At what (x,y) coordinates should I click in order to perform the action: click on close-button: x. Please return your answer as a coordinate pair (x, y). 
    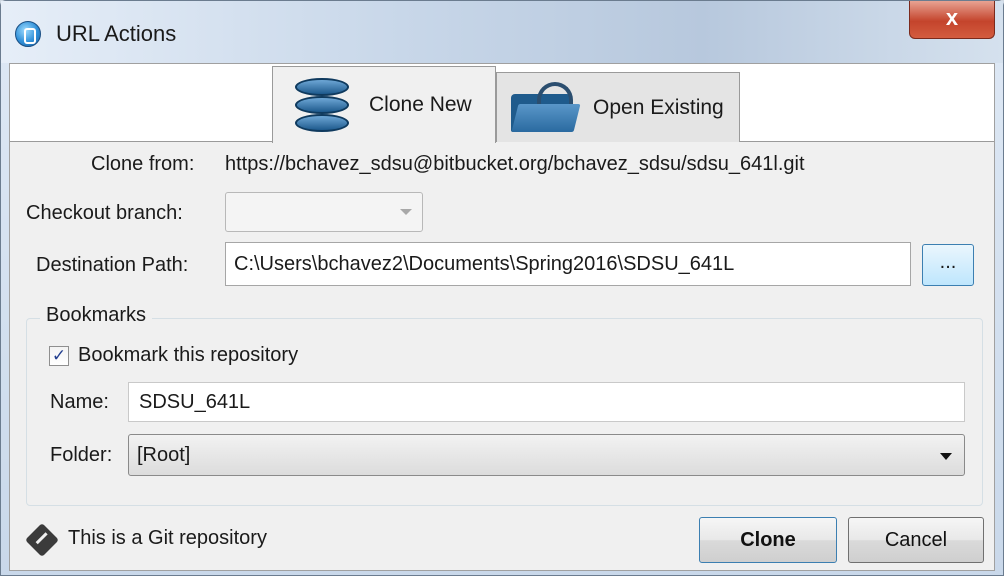
    Looking at the image, I should click on (952, 20).